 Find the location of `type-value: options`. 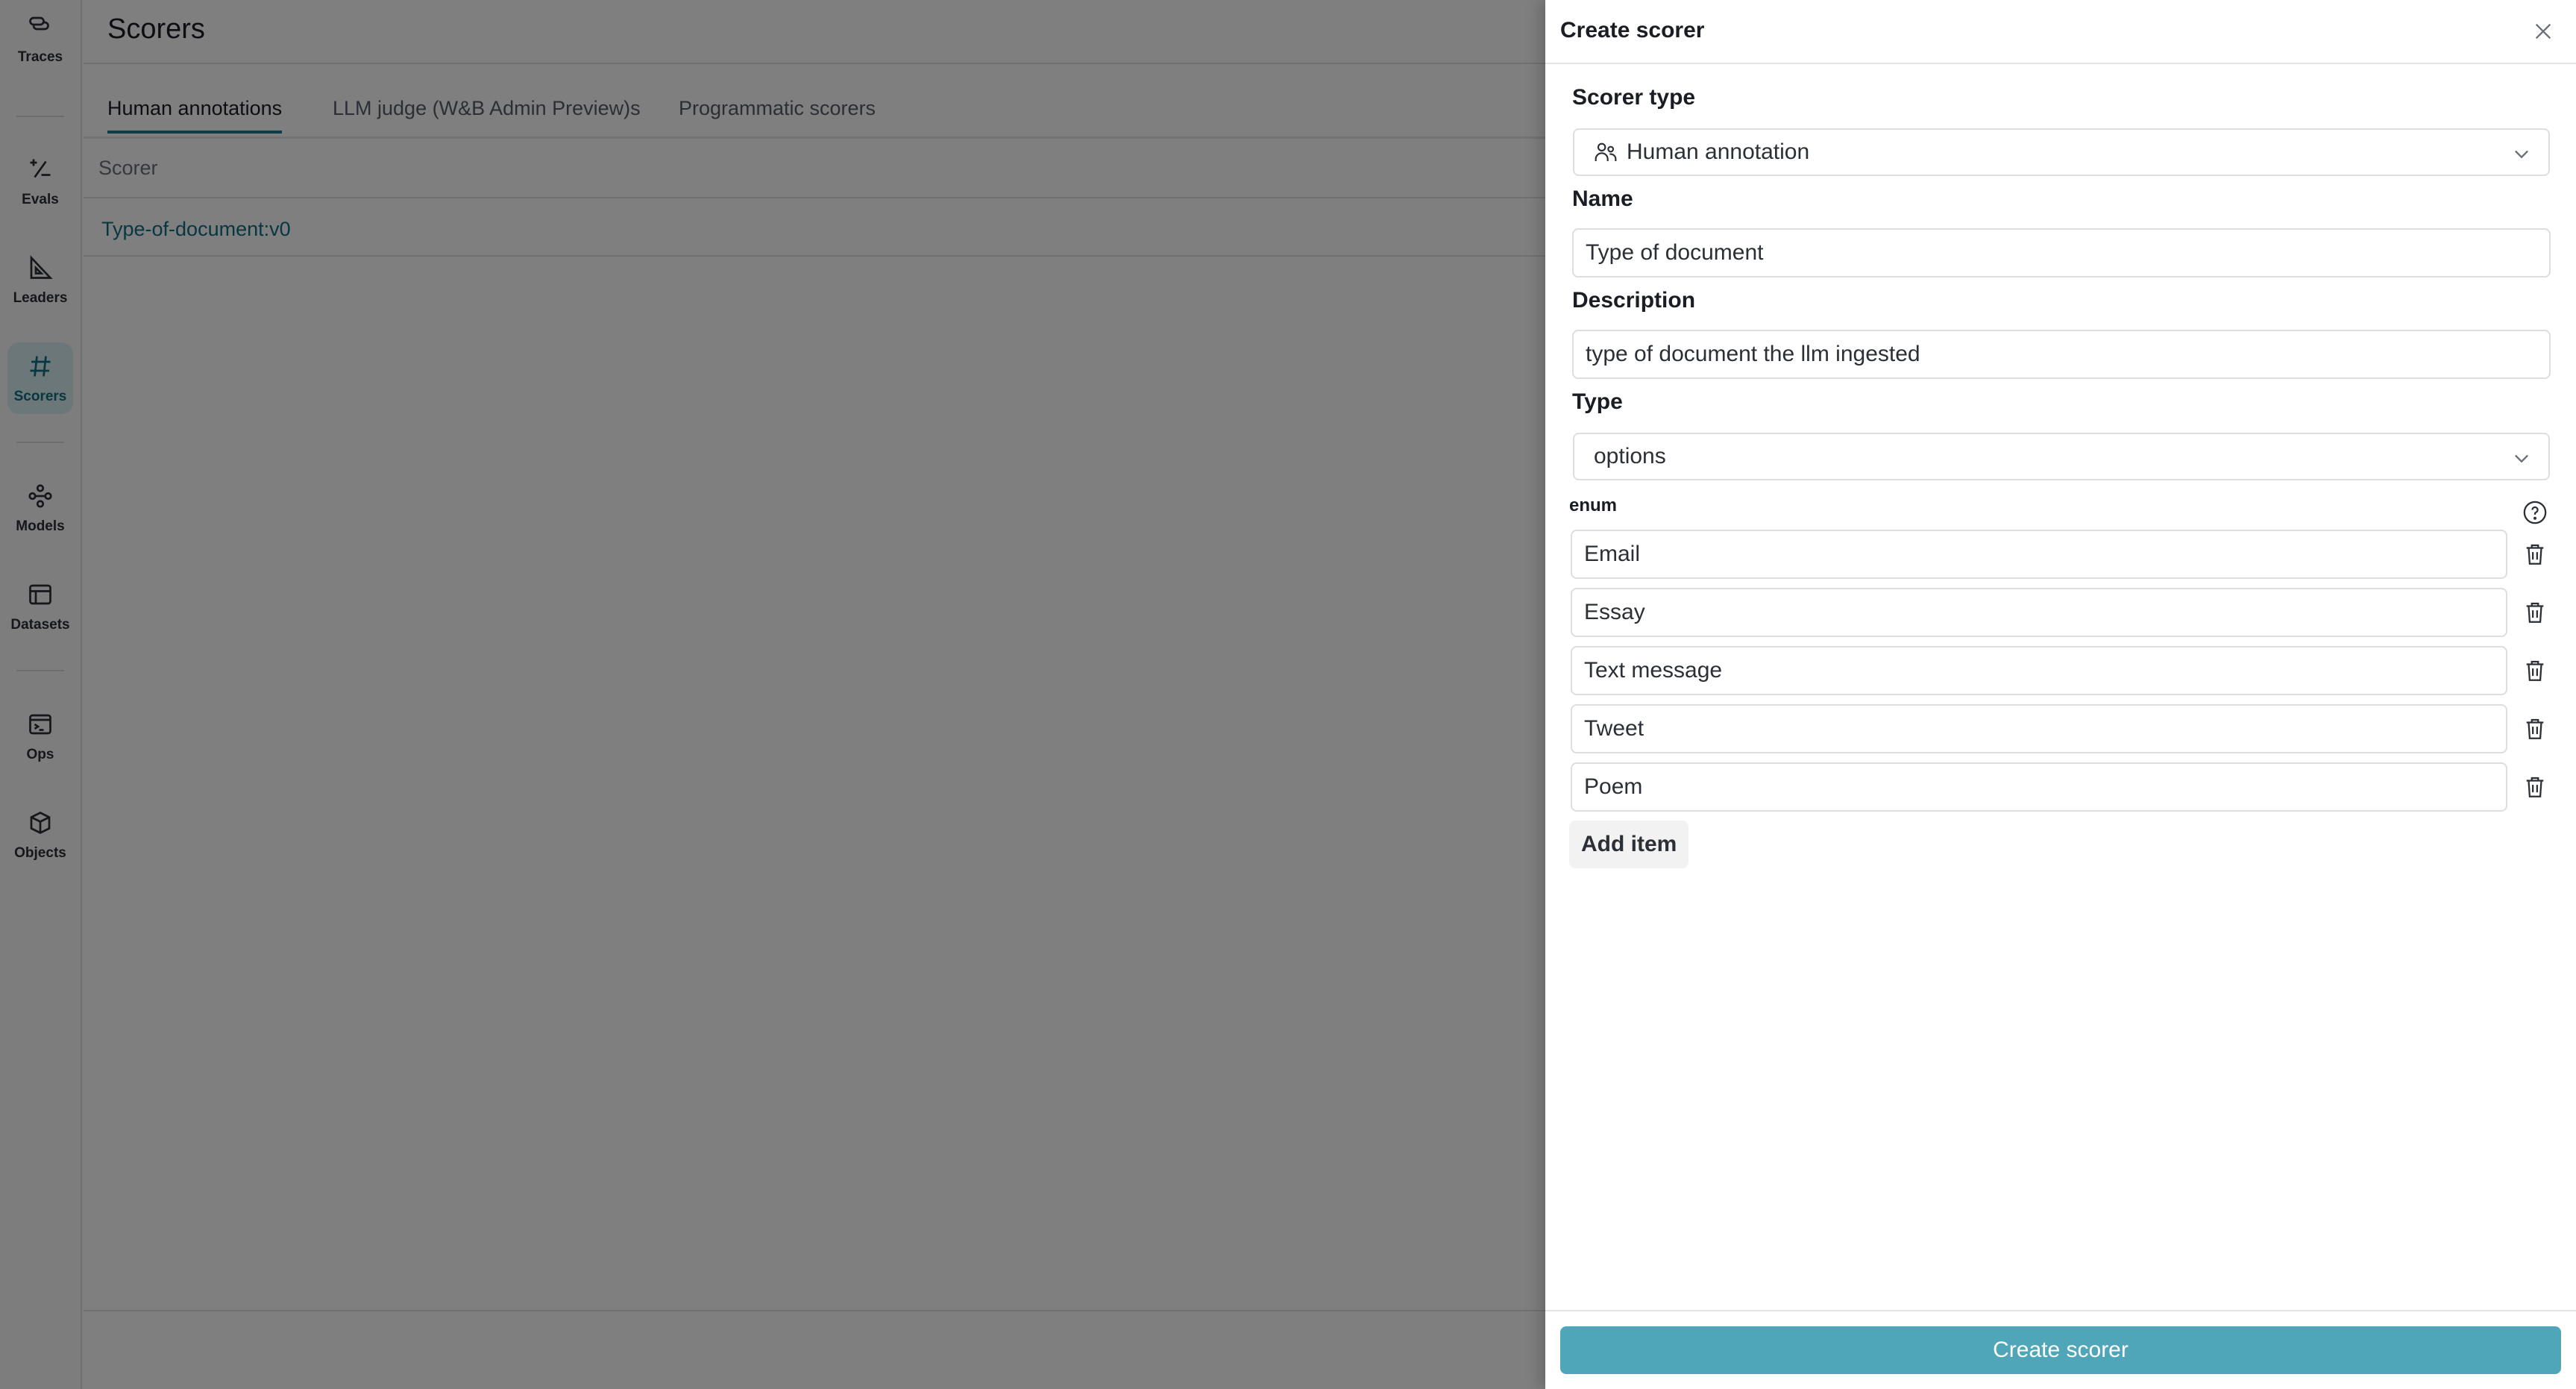

type-value: options is located at coordinates (1630, 456).